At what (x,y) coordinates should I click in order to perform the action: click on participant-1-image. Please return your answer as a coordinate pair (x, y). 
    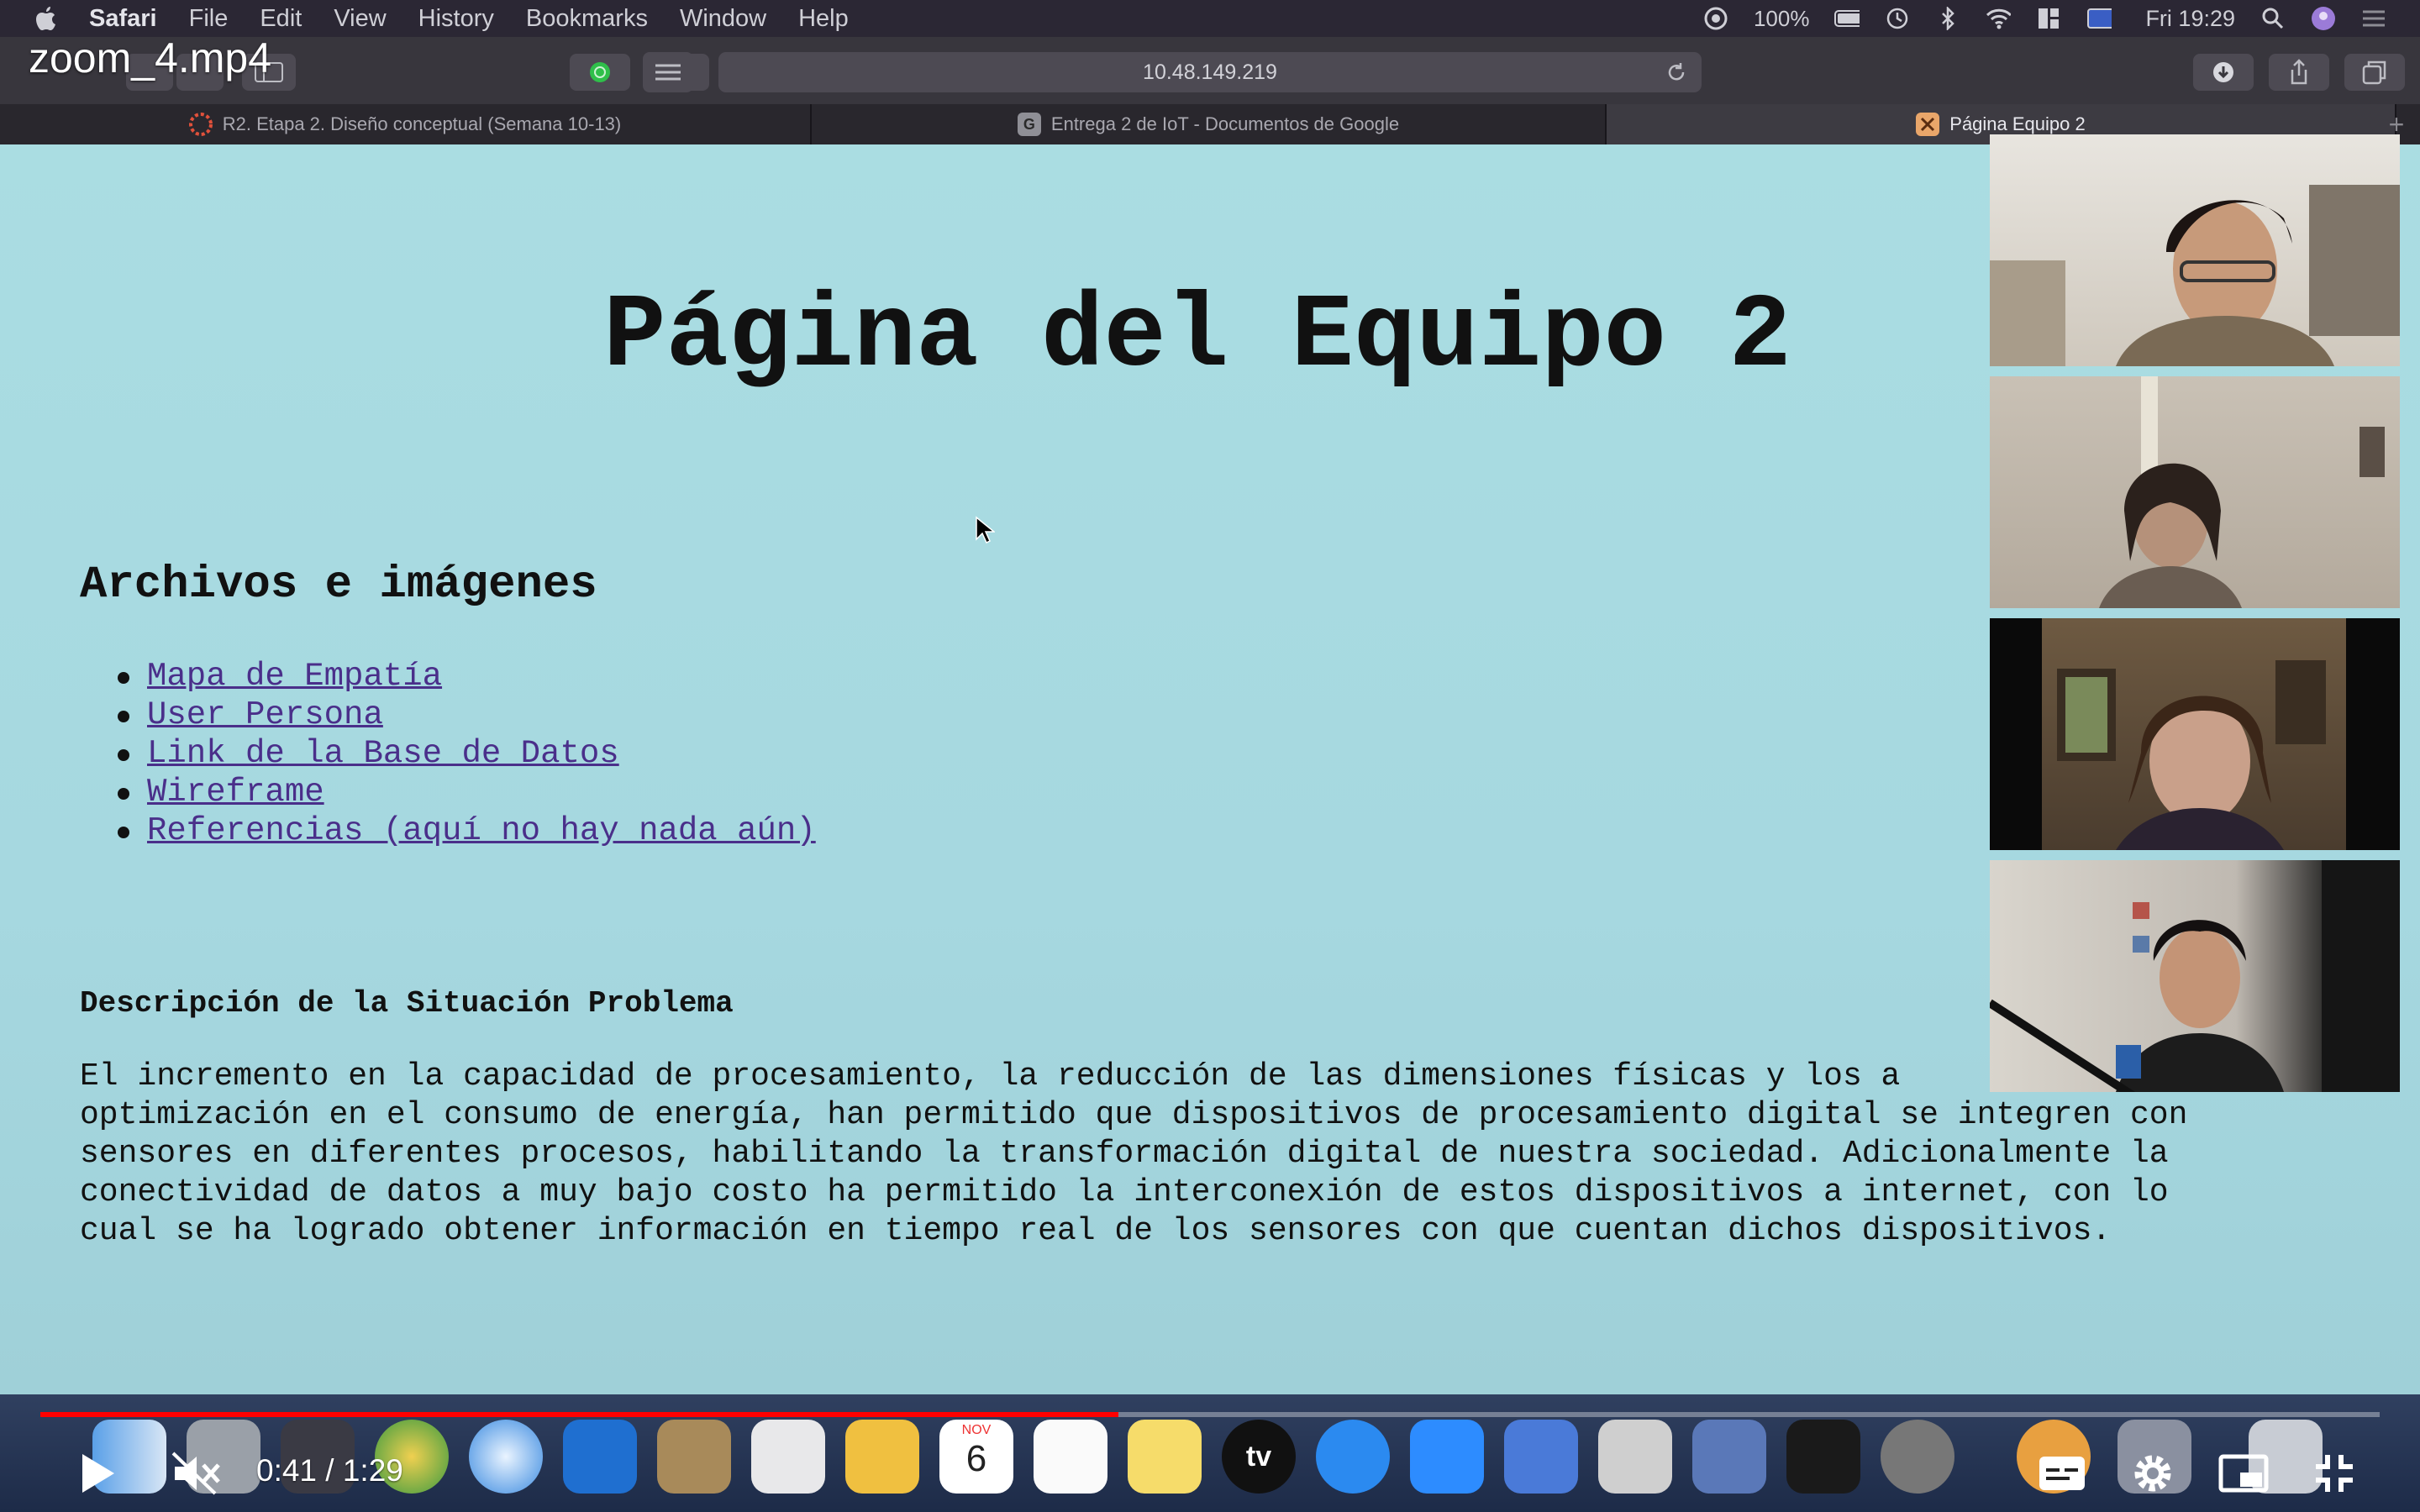
    Looking at the image, I should click on (2195, 275).